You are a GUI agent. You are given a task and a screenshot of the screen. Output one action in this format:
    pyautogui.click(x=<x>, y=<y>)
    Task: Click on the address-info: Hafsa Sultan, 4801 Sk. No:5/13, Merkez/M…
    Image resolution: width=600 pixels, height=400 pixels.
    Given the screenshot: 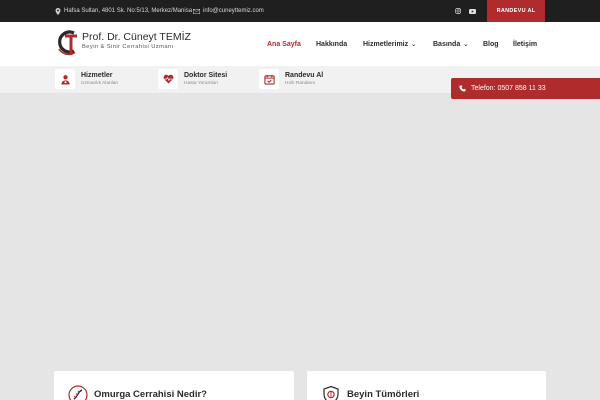 What is the action you would take?
    pyautogui.click(x=123, y=11)
    